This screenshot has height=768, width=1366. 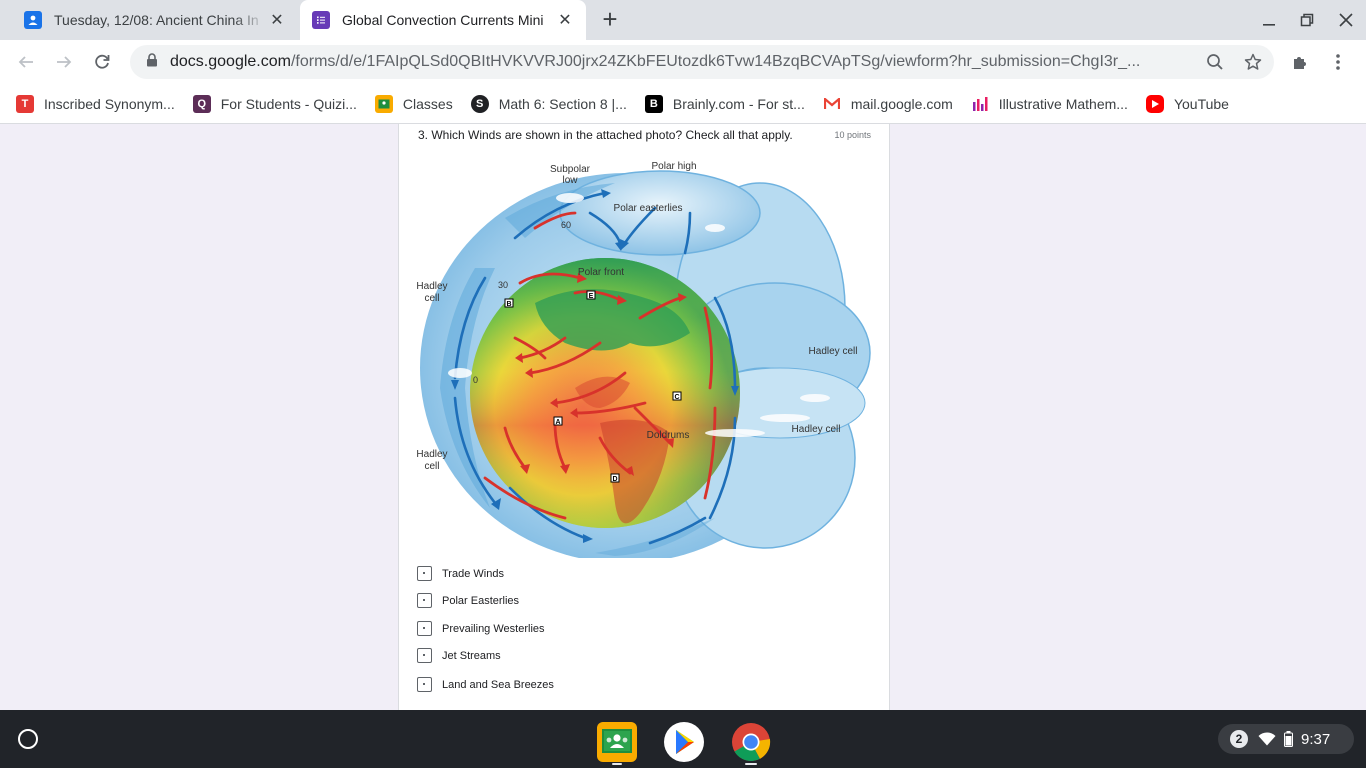 What do you see at coordinates (557, 422) in the screenshot?
I see `marker-a: A` at bounding box center [557, 422].